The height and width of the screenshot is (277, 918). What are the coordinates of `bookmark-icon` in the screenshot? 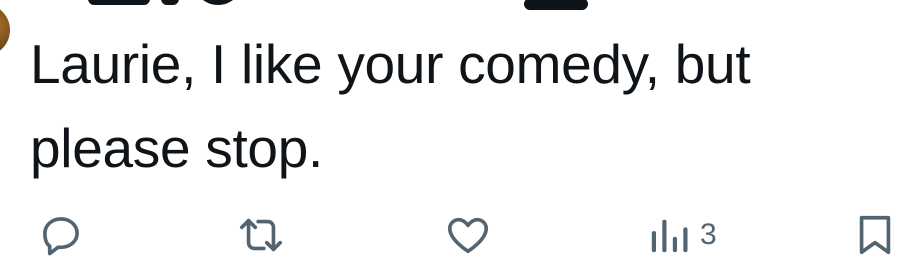 It's located at (875, 235).